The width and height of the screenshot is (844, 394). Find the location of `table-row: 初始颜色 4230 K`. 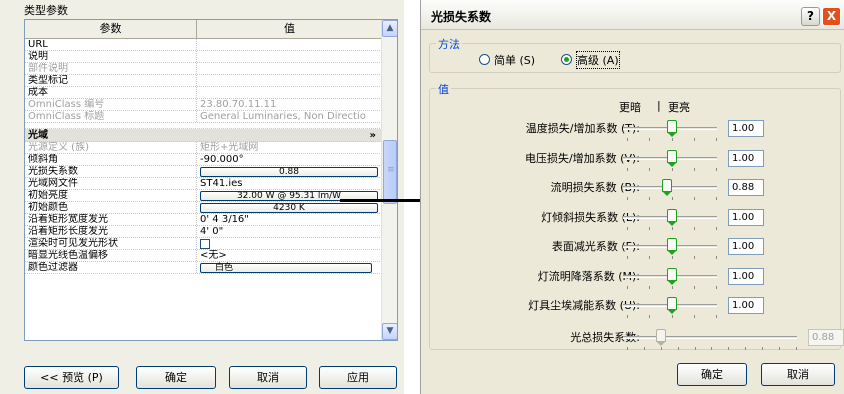

table-row: 初始颜色 4230 K is located at coordinates (203, 208).